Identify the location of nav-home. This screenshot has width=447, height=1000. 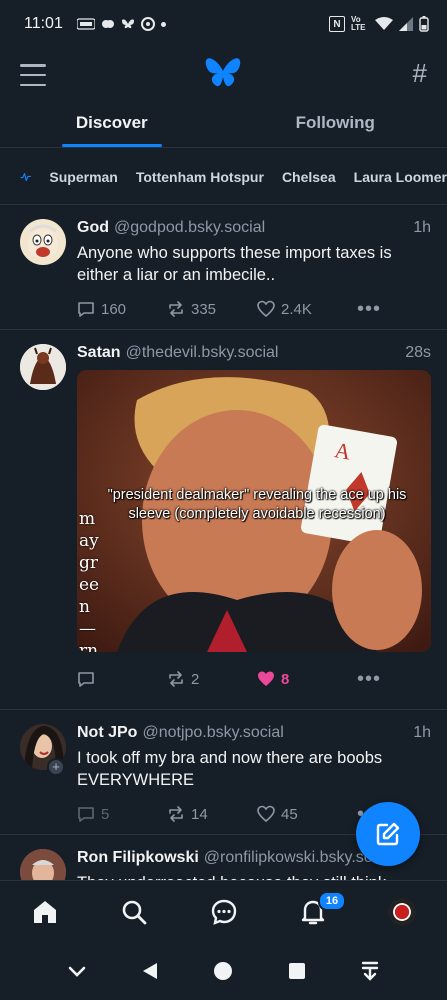
(44, 911).